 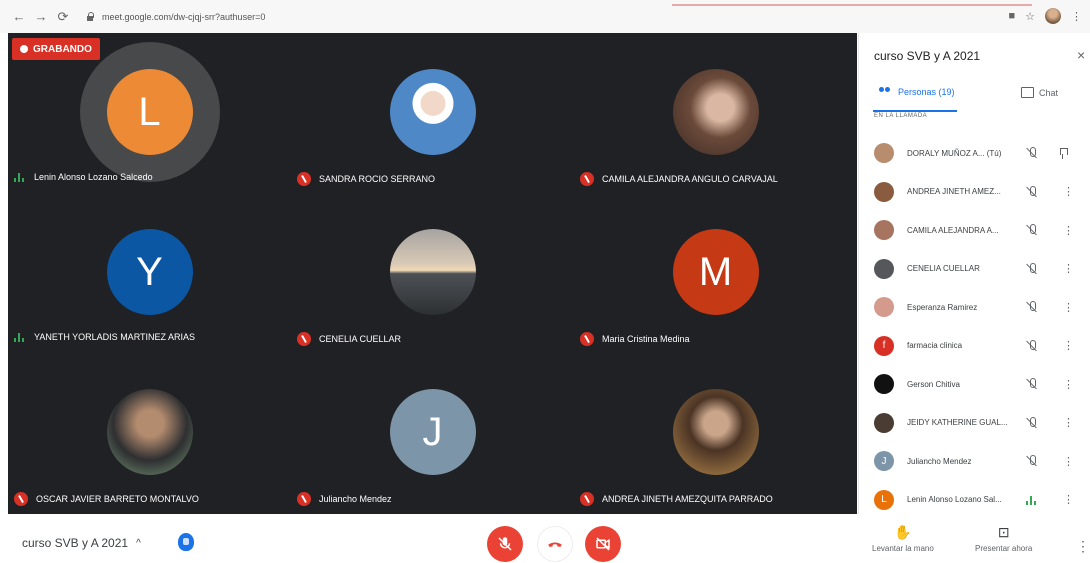 What do you see at coordinates (115, 337) in the screenshot?
I see `participant-name: YANETH YORLADIS MARTINEZ ARIAS` at bounding box center [115, 337].